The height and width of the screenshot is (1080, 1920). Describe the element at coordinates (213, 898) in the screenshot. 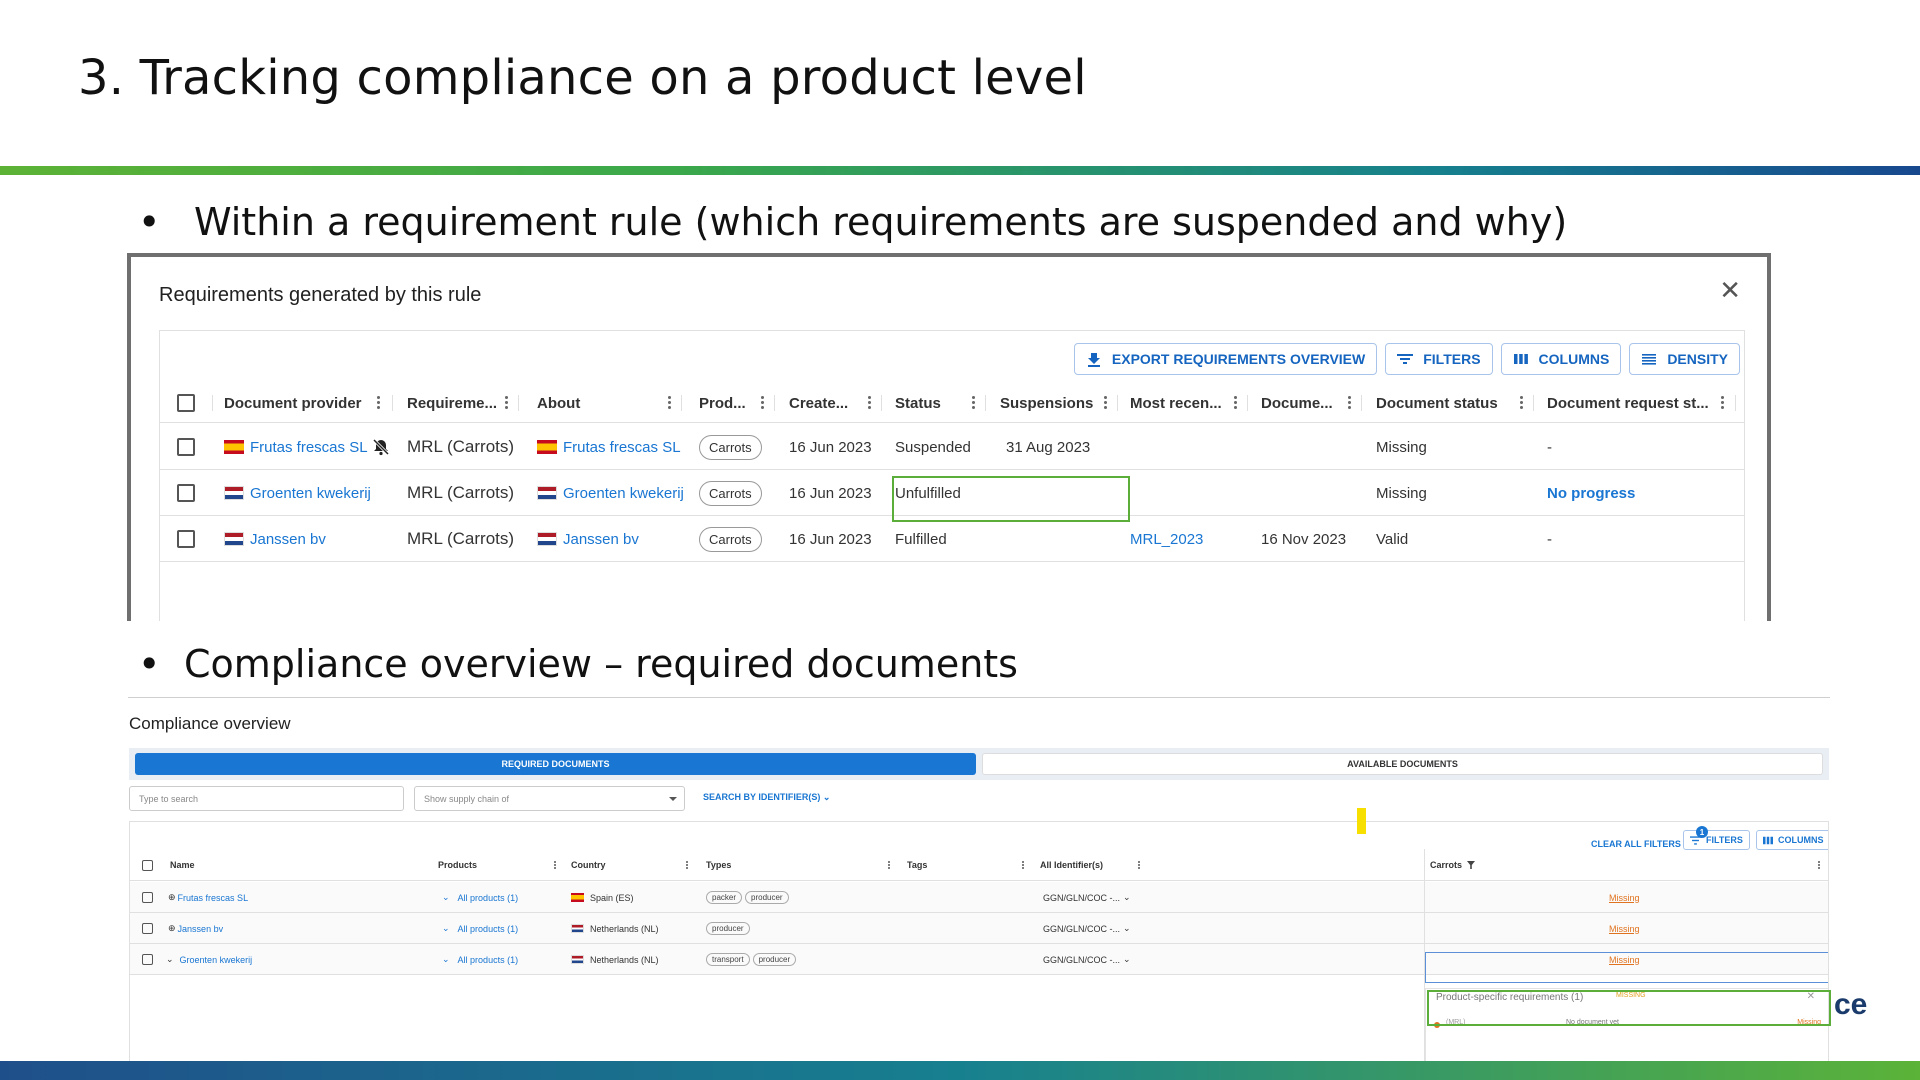

I see `name-link: Frutas frescas SL` at that location.